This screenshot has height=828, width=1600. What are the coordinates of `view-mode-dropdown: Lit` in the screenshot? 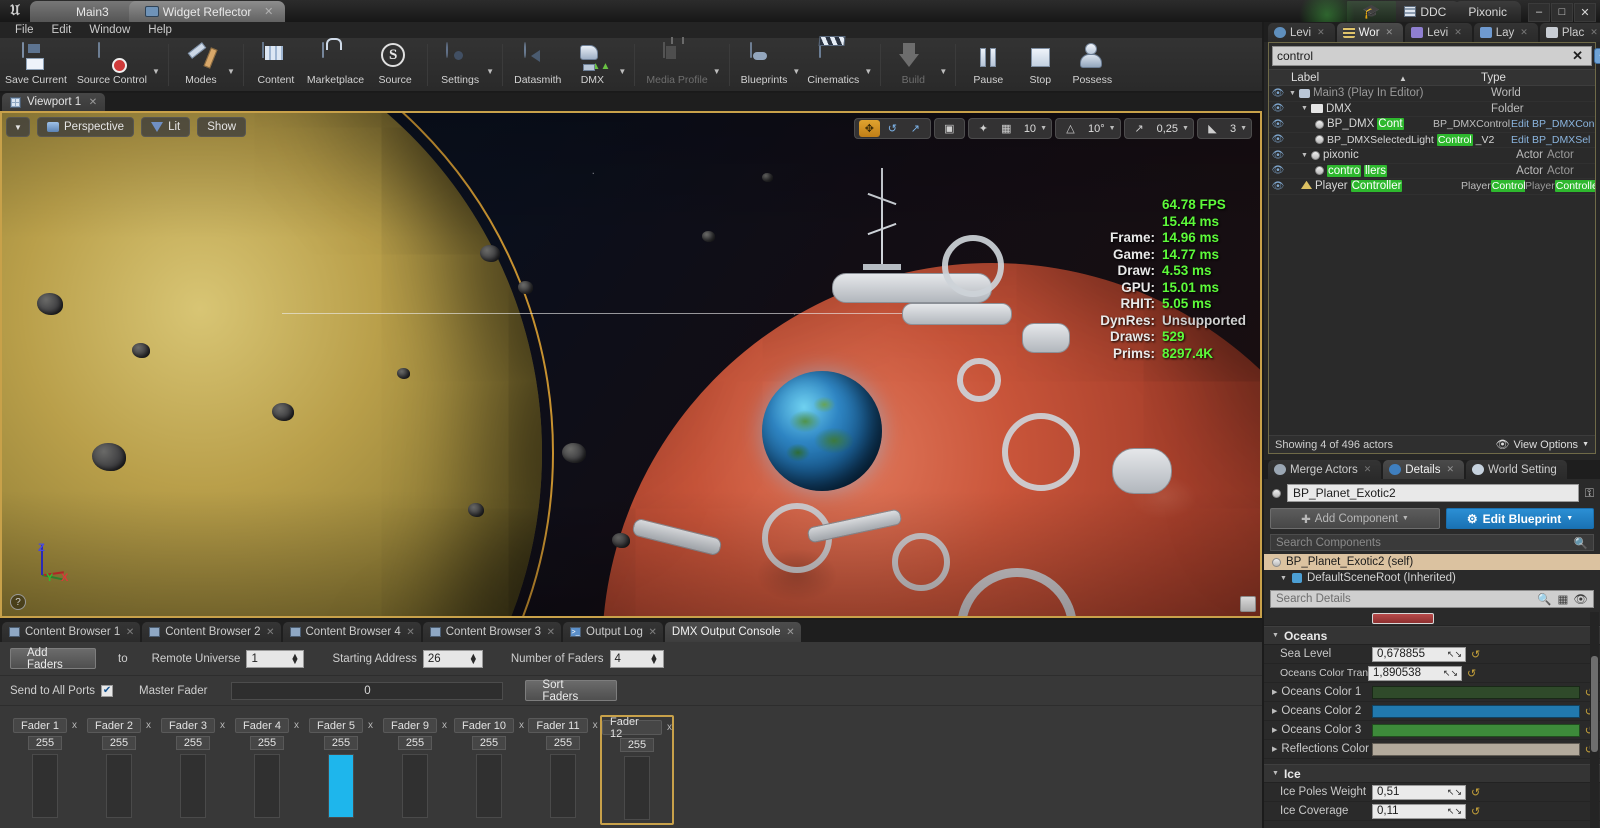 It's located at (166, 127).